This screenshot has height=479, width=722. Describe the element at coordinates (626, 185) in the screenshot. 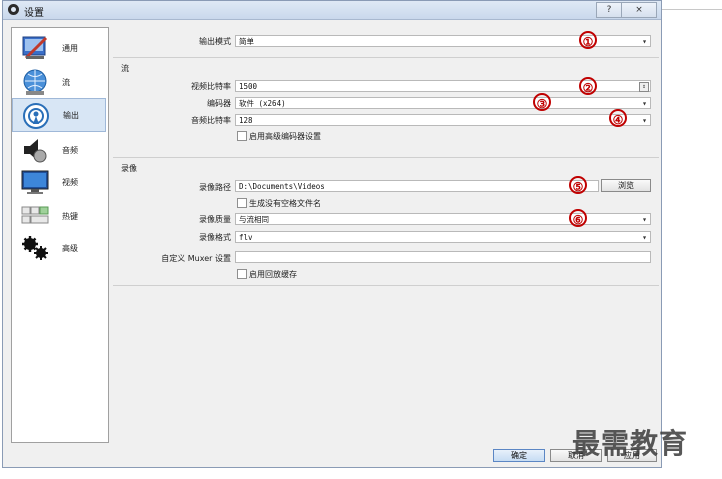

I see `browse-button: 浏览` at that location.